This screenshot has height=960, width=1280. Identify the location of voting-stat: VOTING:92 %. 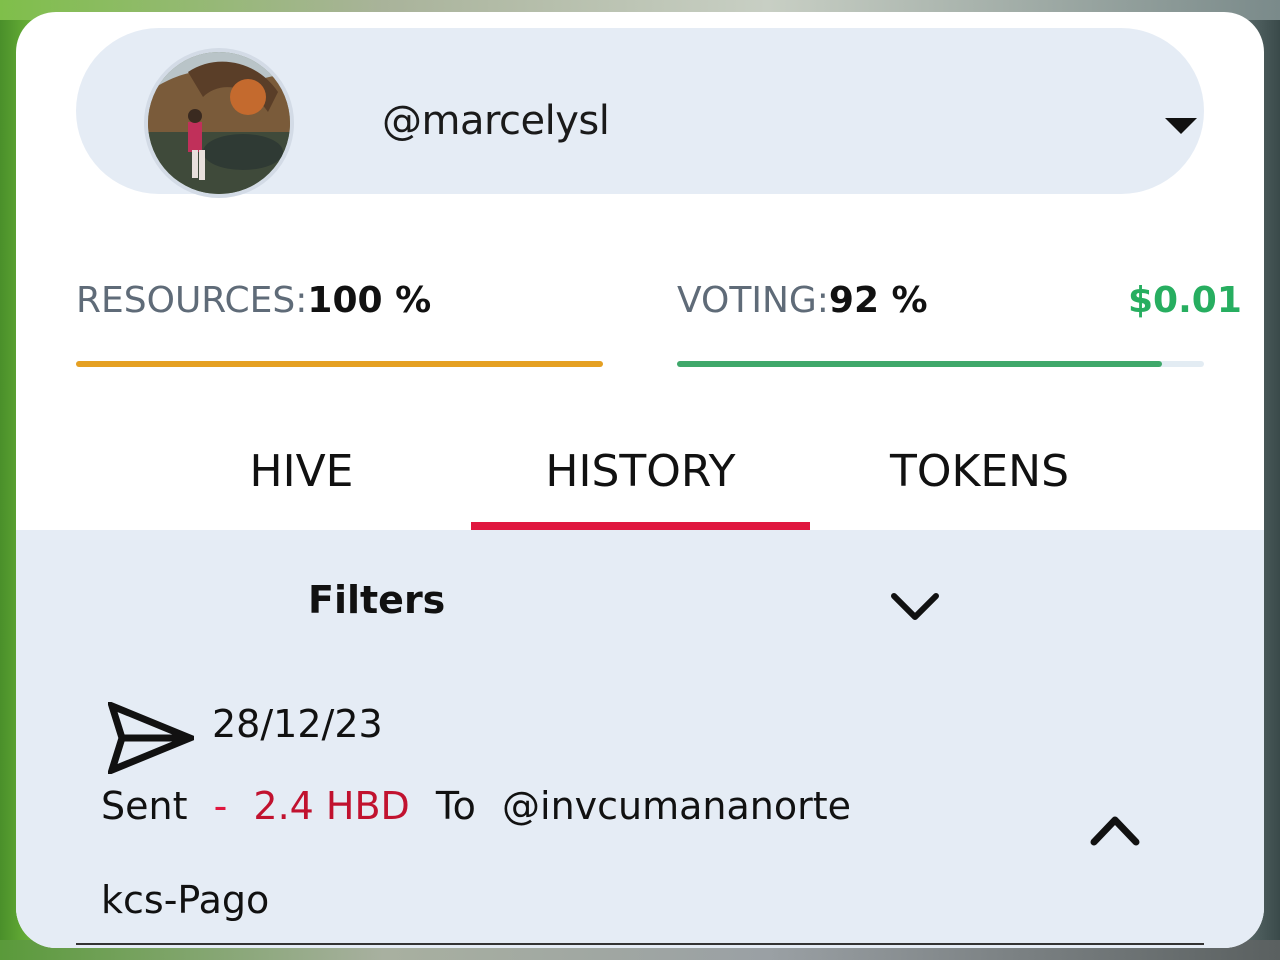
(802, 300).